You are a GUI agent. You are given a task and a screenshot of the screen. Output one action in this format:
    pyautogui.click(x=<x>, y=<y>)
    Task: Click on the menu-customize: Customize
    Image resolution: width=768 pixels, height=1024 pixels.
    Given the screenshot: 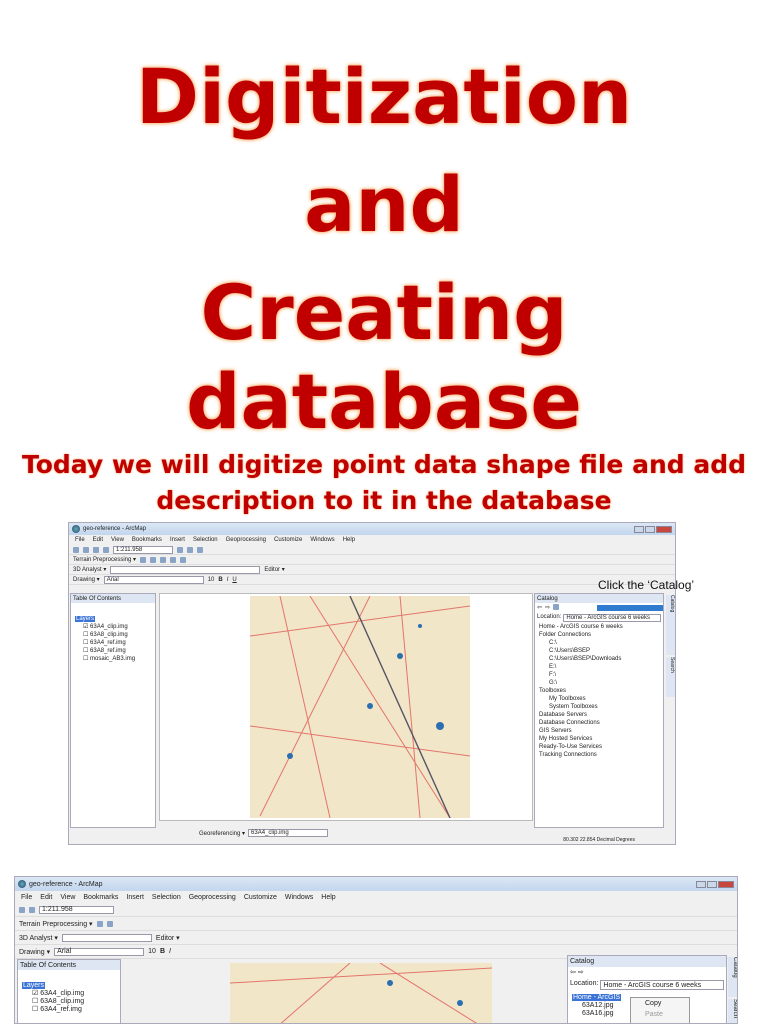 What is the action you would take?
    pyautogui.click(x=288, y=540)
    